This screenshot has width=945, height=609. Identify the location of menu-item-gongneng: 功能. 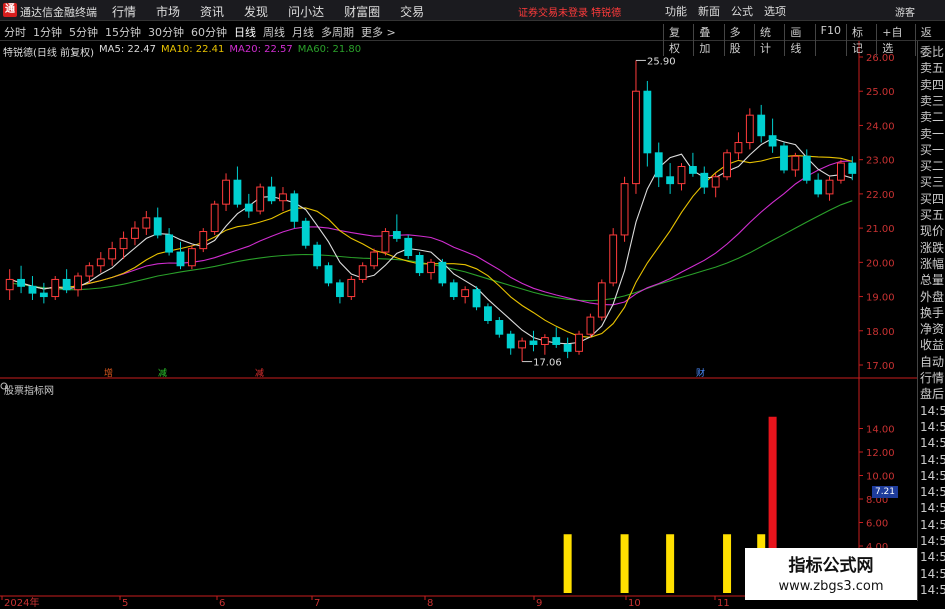
(676, 11).